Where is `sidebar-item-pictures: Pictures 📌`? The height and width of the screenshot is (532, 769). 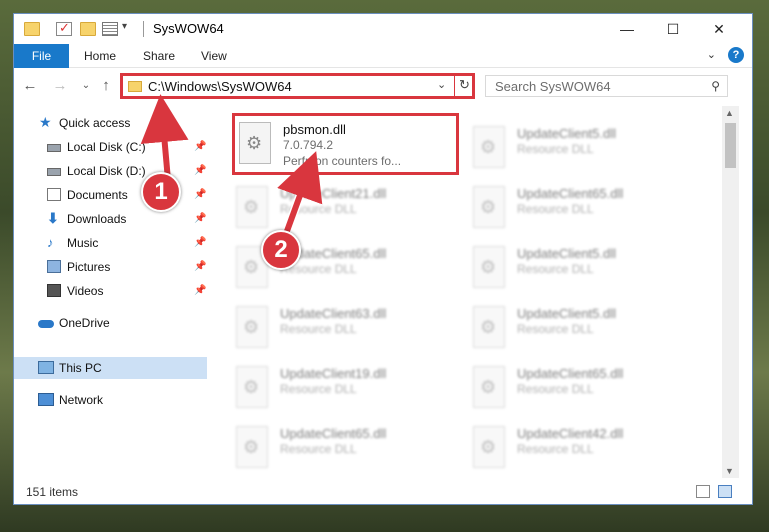 sidebar-item-pictures: Pictures 📌 is located at coordinates (110, 267).